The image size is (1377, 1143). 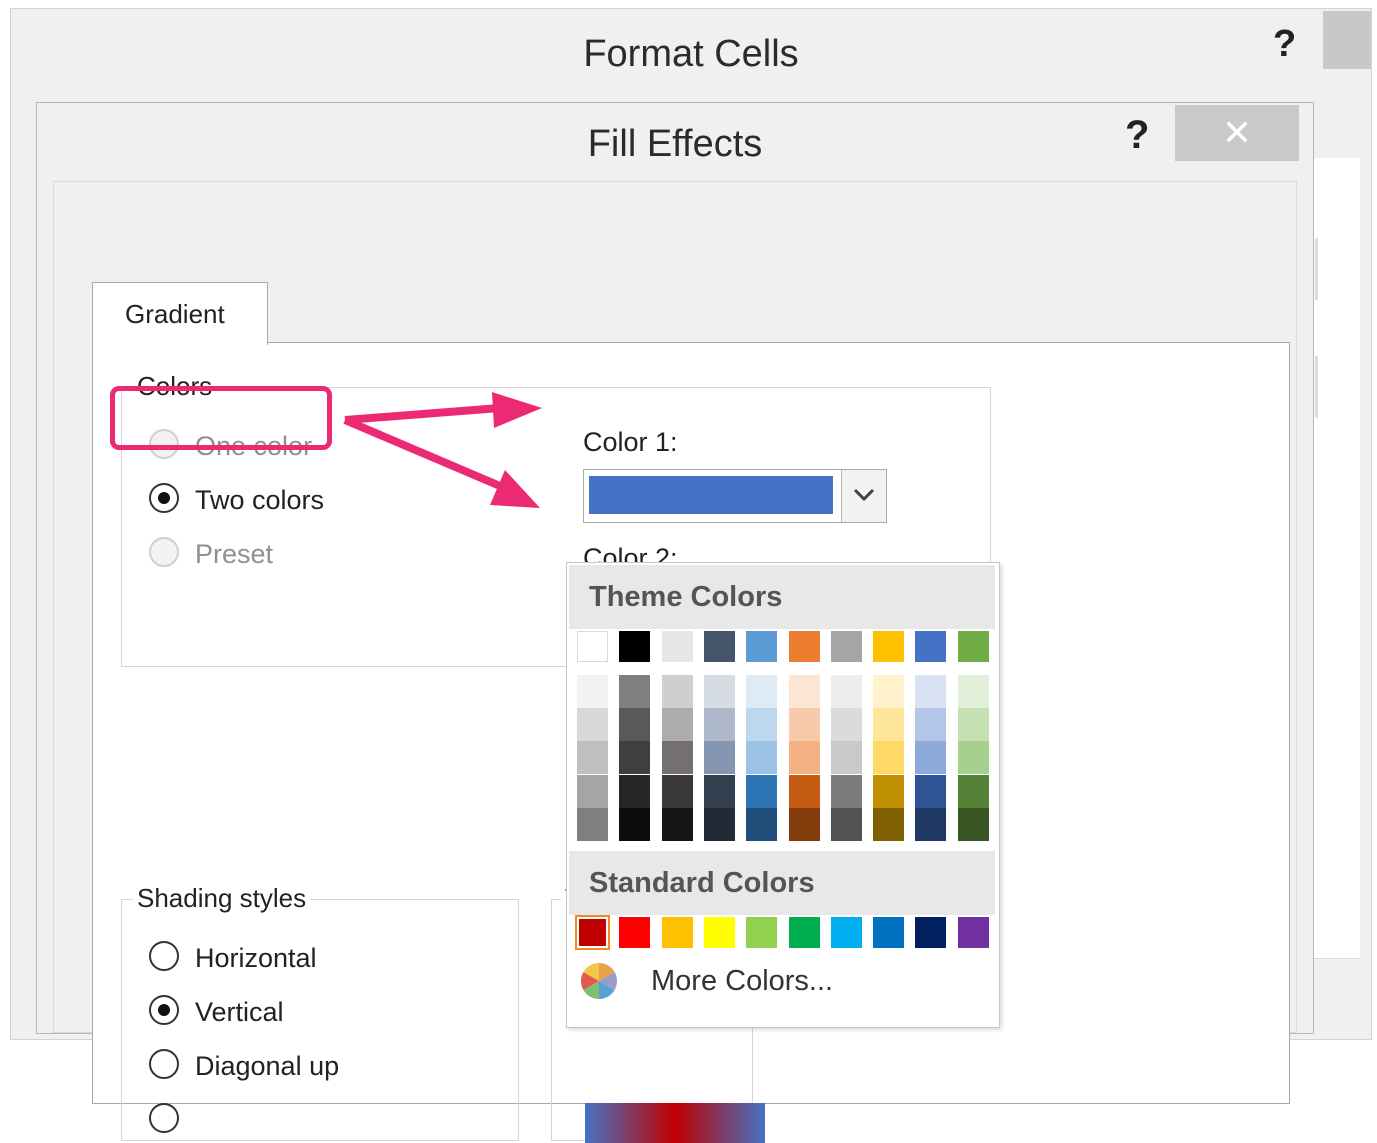 What do you see at coordinates (691, 54) in the screenshot?
I see `format-cells-title: Format Cells` at bounding box center [691, 54].